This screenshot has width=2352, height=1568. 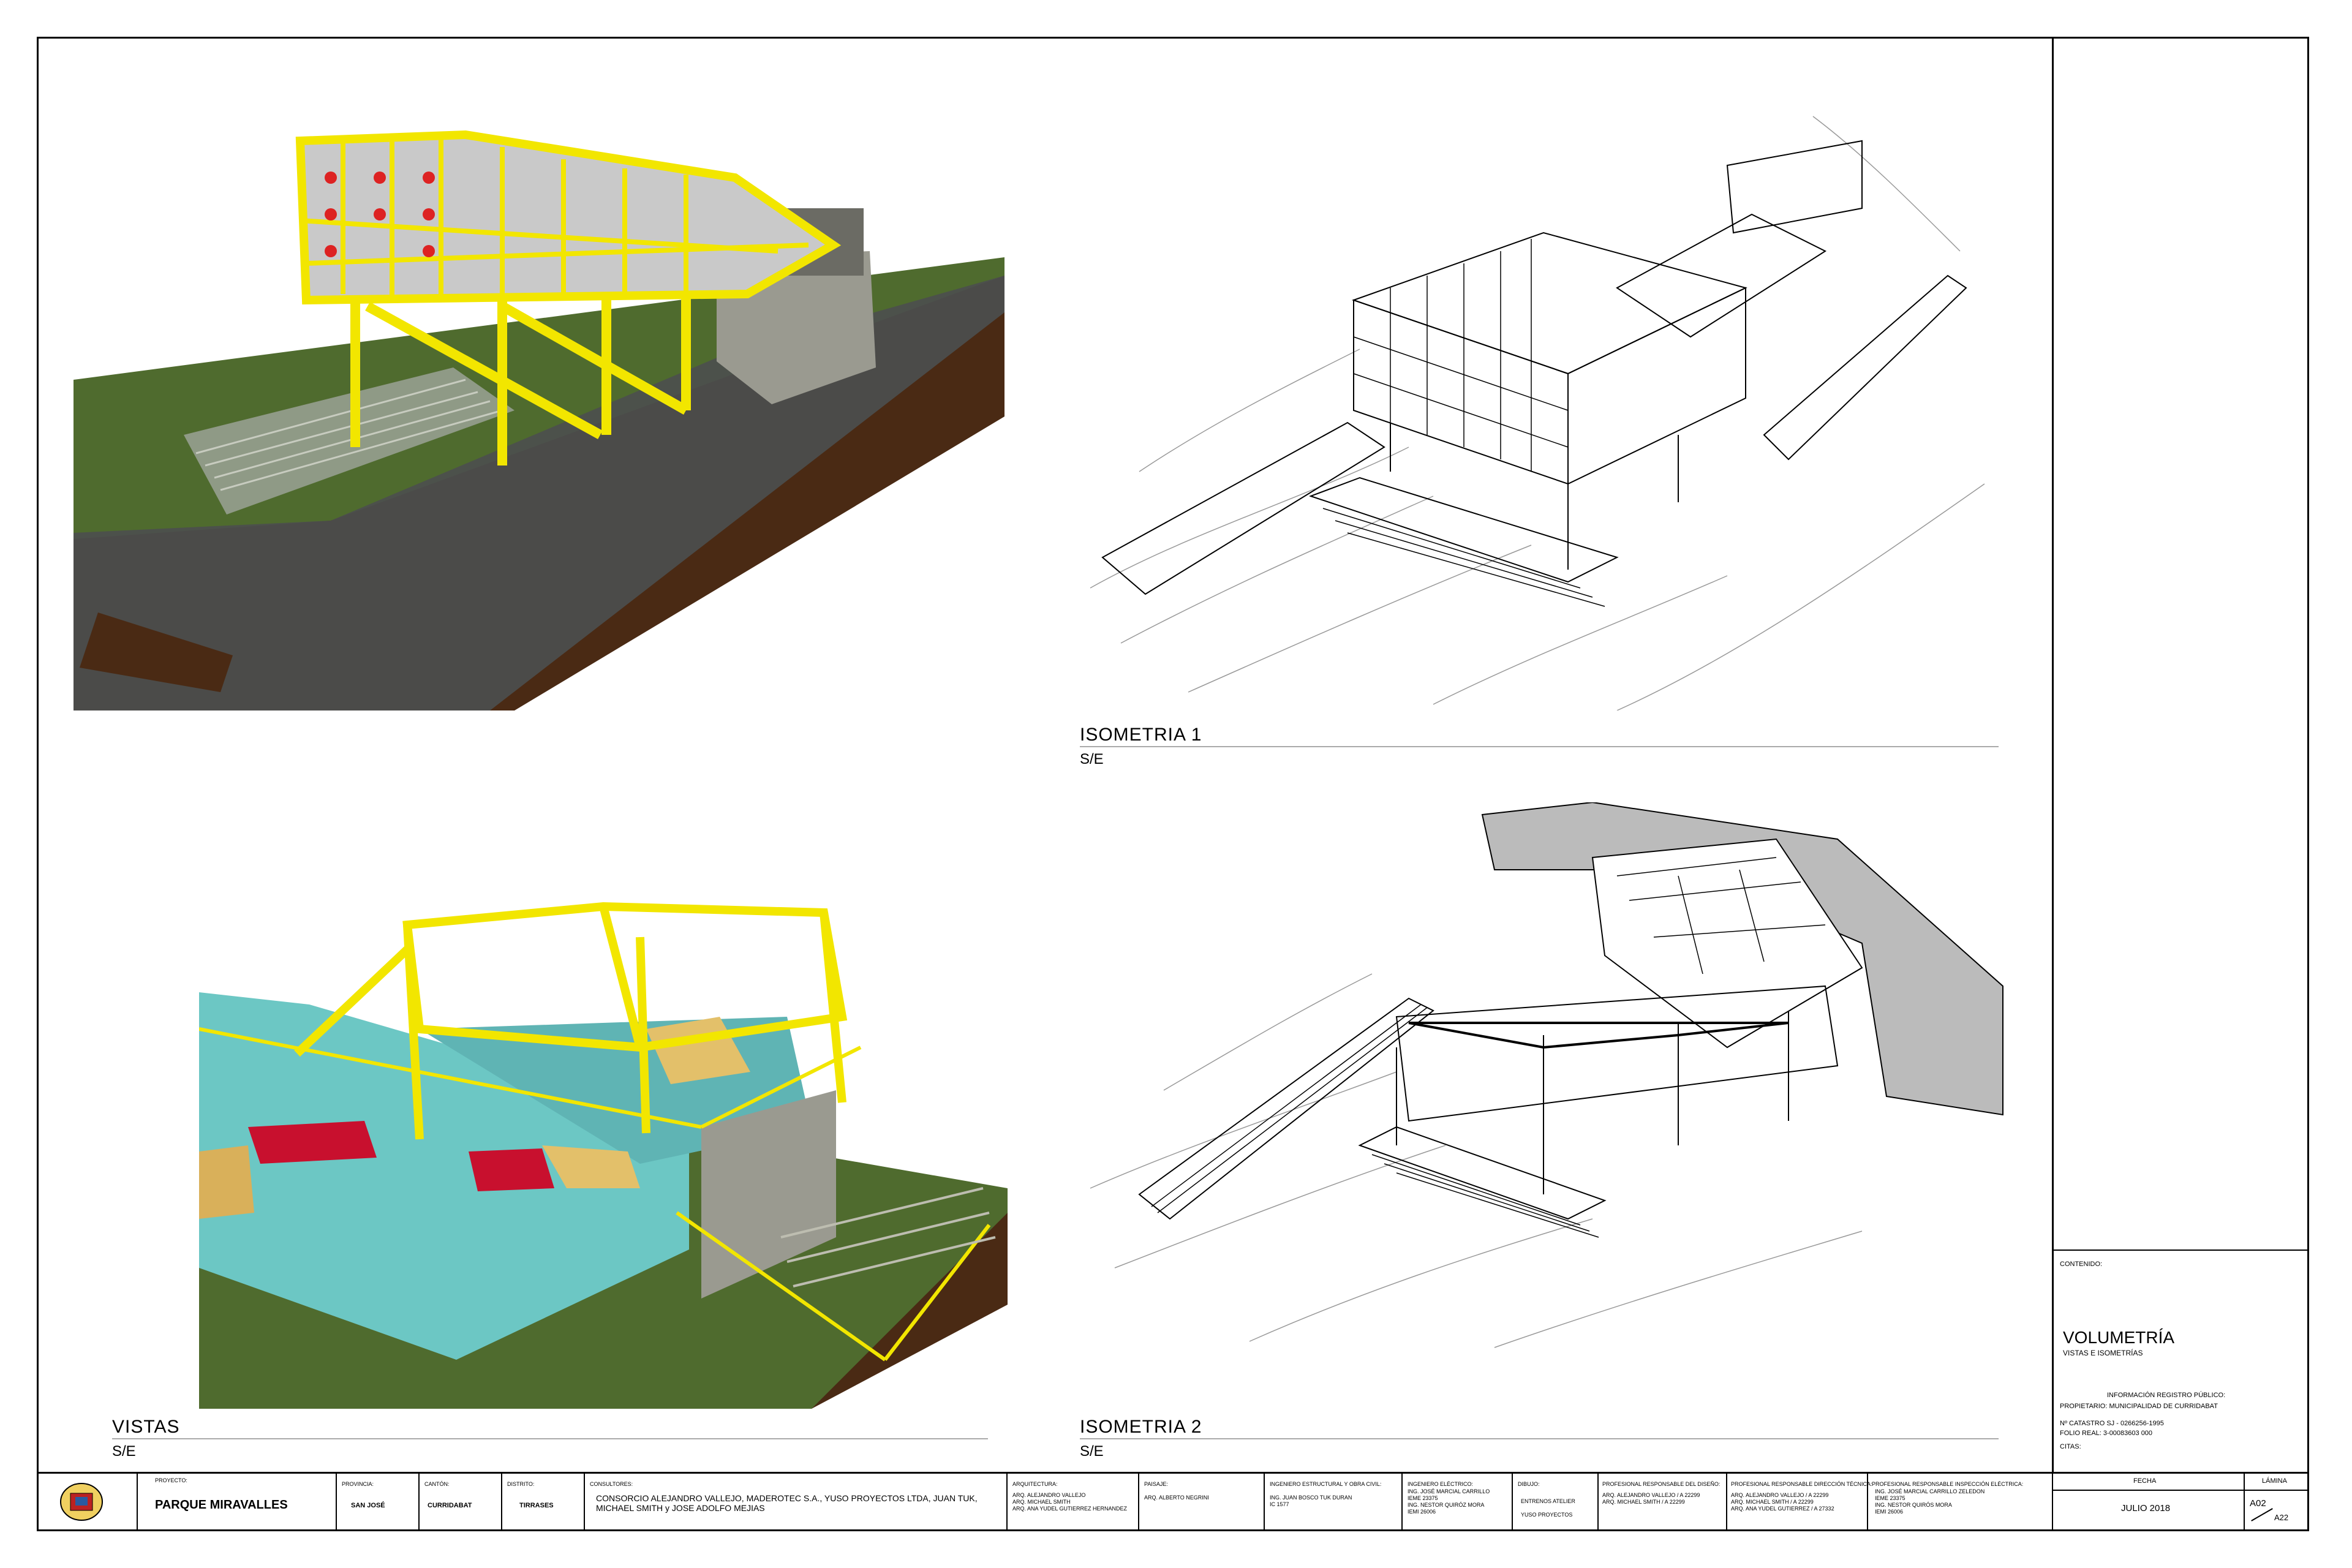 I want to click on estructural-value: ING. JUAN BOSCO TUK DURAN IC 1577, so click(x=1311, y=1501).